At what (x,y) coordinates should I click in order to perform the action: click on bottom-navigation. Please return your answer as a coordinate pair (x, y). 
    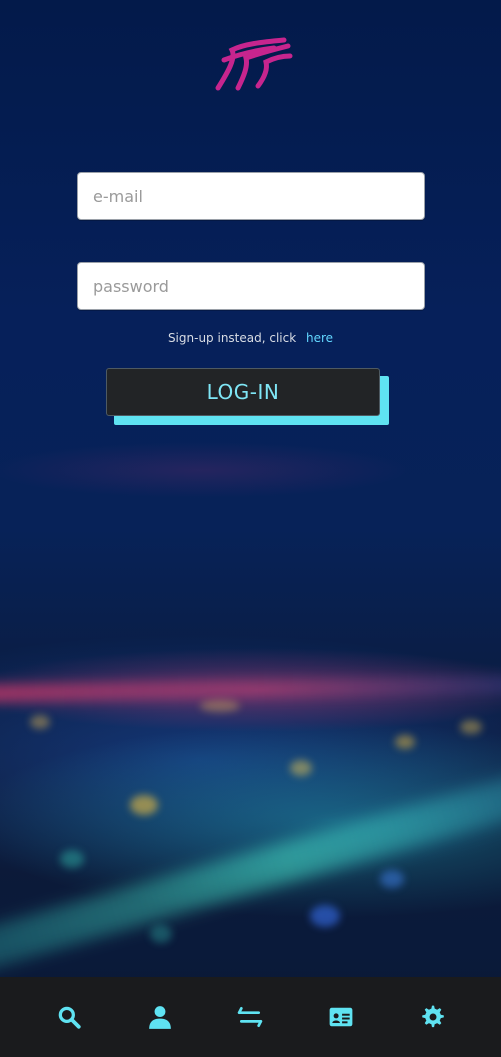
    Looking at the image, I should click on (250, 1017).